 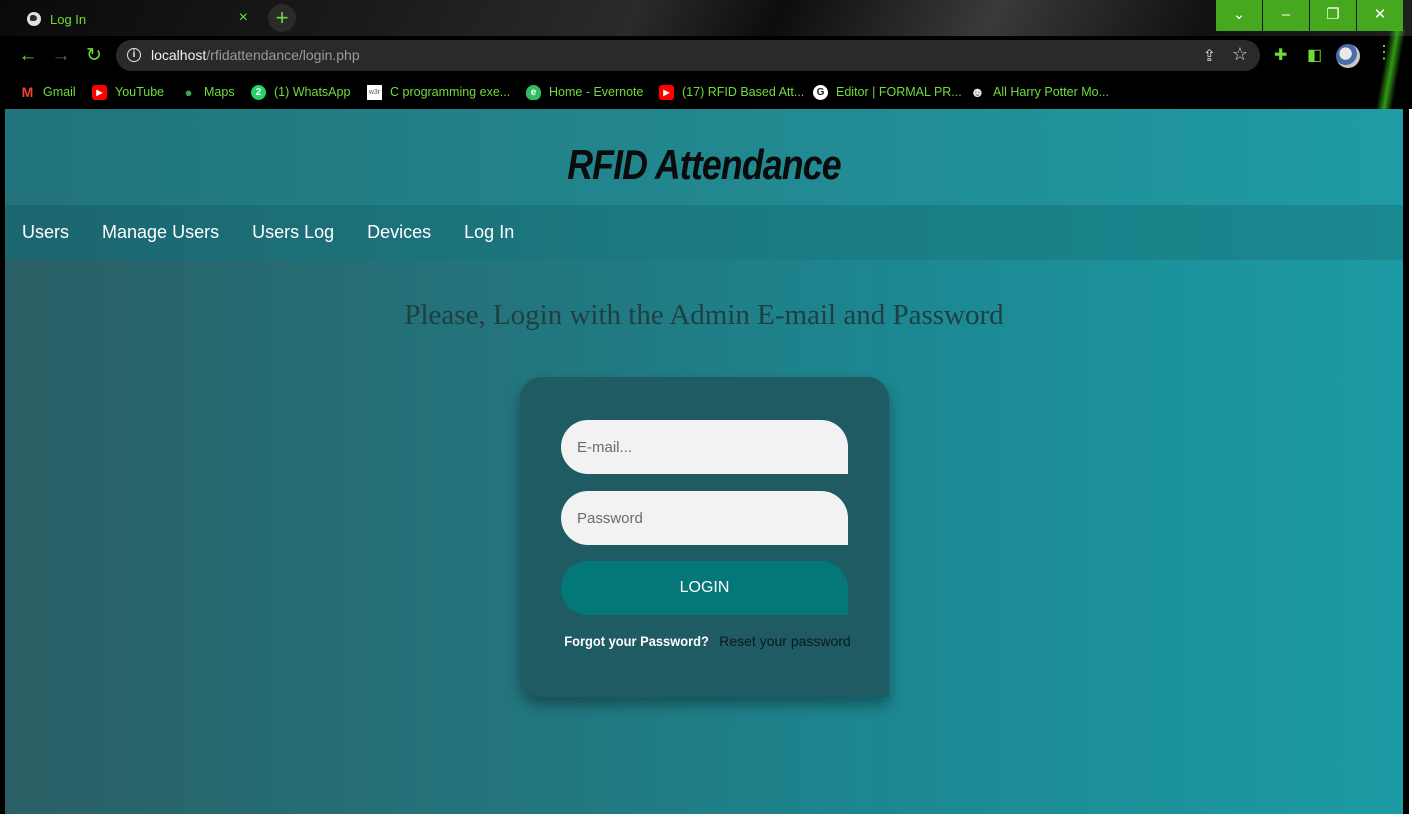 I want to click on url-path: /rfidattendance/login.php, so click(x=283, y=55).